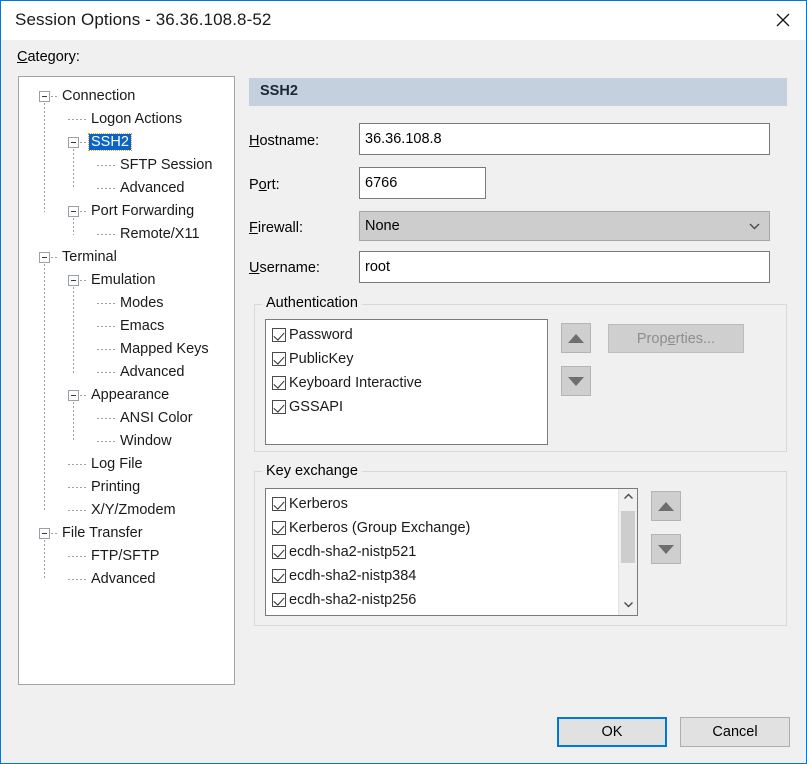 The width and height of the screenshot is (807, 764). I want to click on arrow-down-icon, so click(576, 381).